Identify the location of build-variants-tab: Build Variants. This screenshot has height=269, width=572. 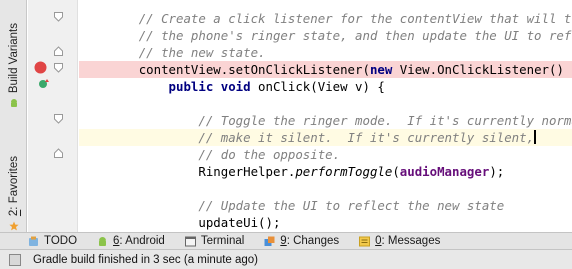
(13, 56).